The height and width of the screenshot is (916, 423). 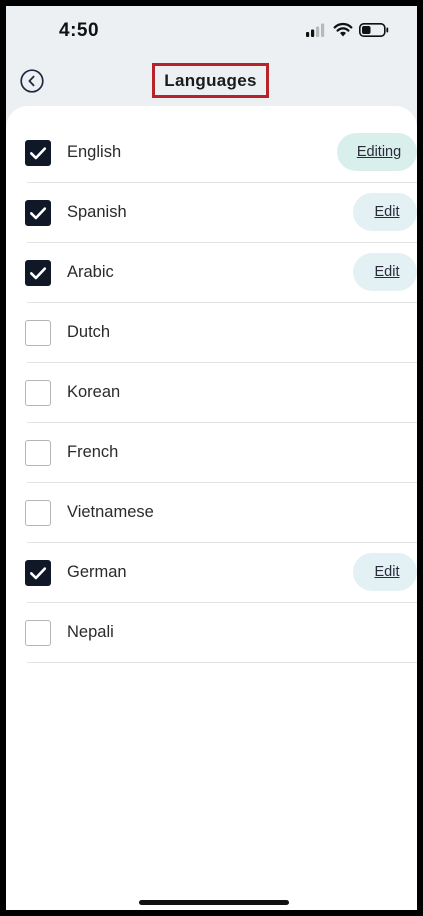 I want to click on home-indicator, so click(x=214, y=902).